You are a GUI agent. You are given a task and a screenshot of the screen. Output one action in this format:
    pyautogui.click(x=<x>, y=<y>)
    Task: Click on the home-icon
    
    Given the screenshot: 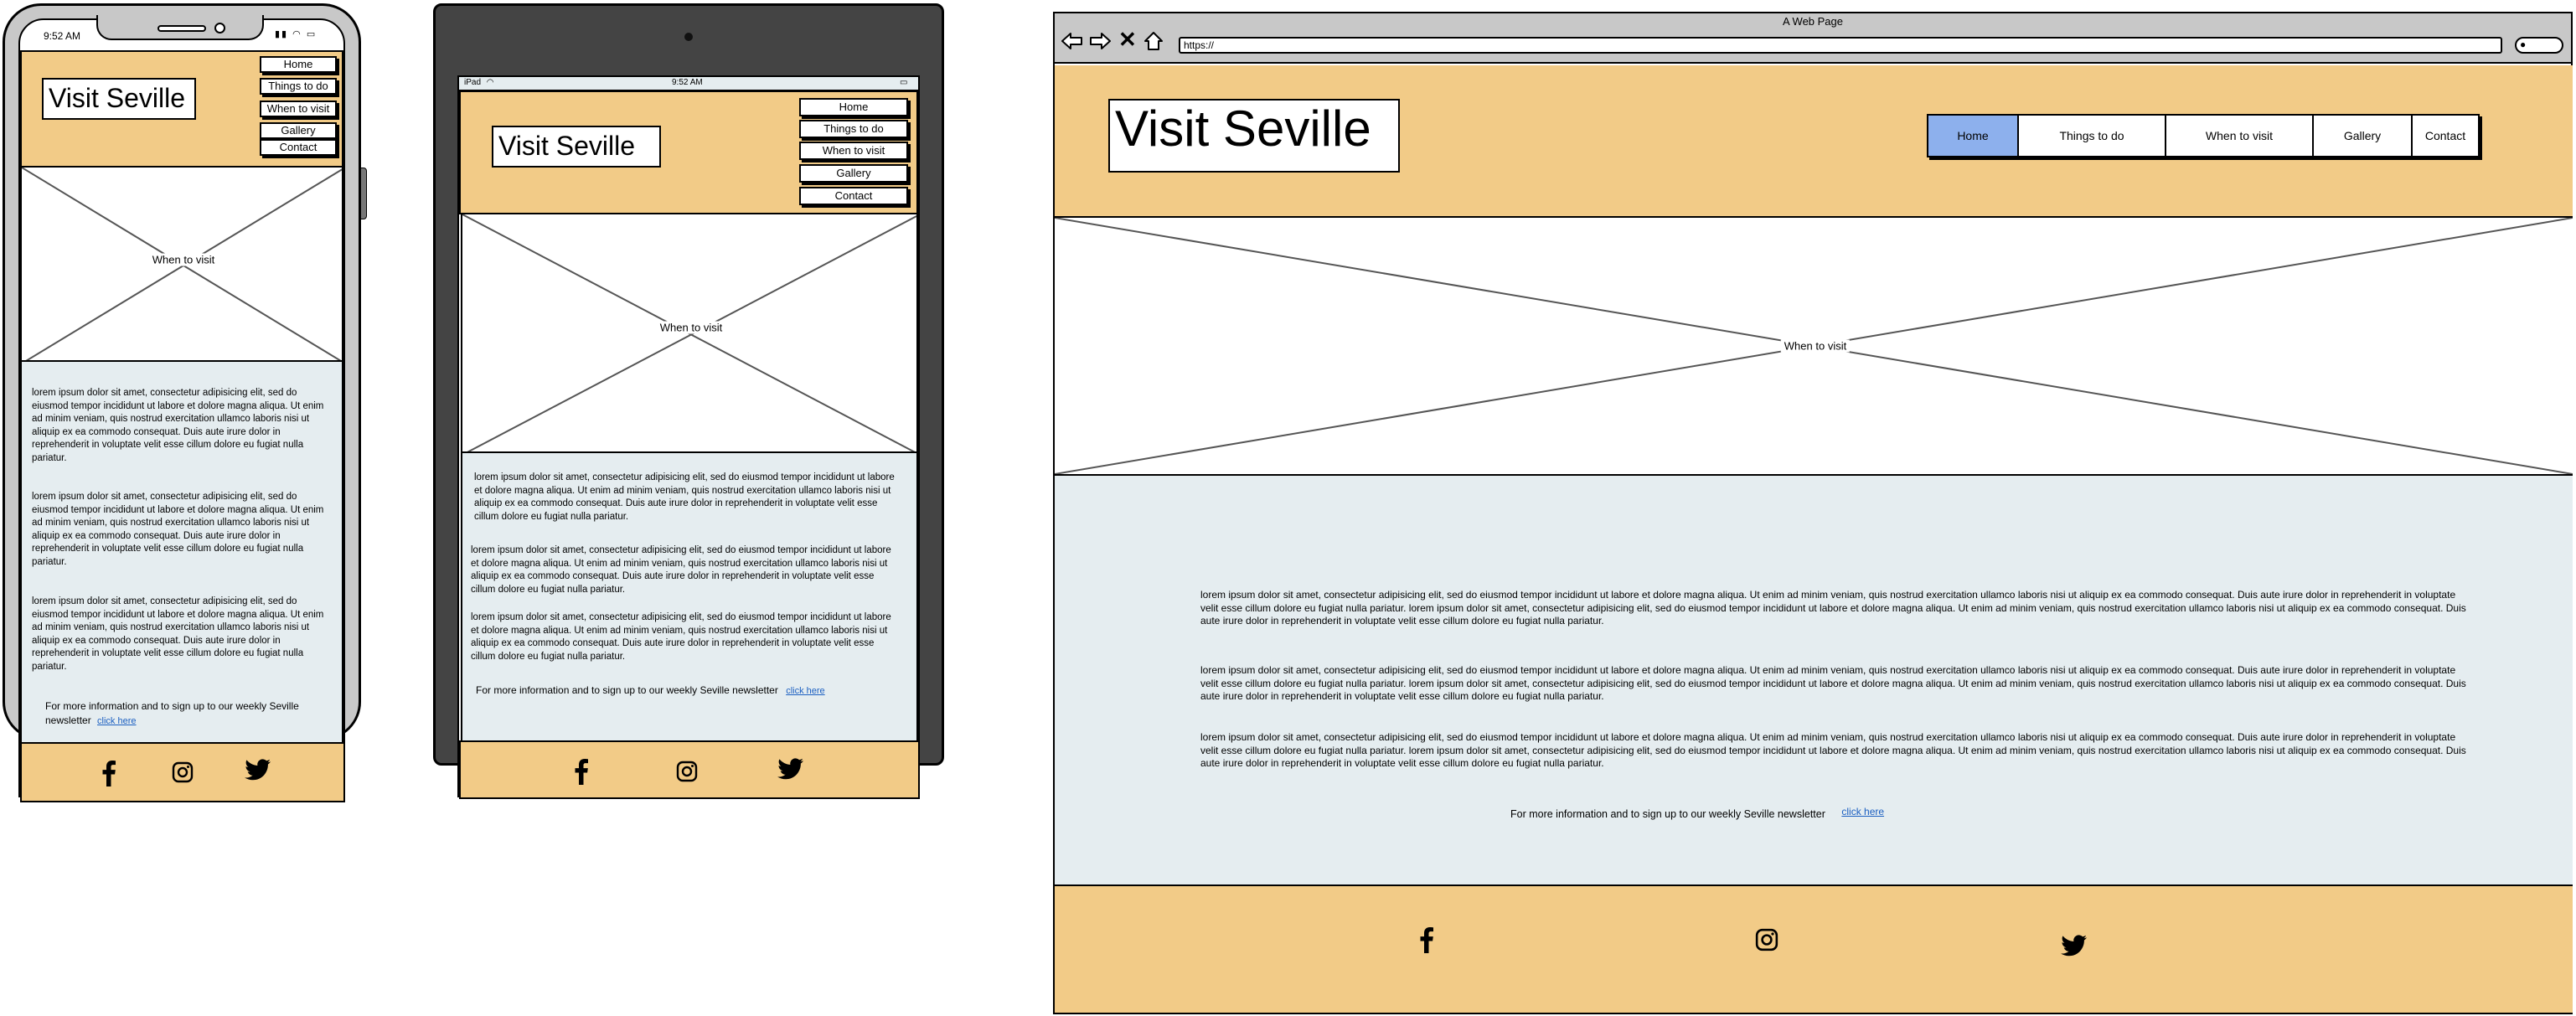 What is the action you would take?
    pyautogui.click(x=1153, y=41)
    